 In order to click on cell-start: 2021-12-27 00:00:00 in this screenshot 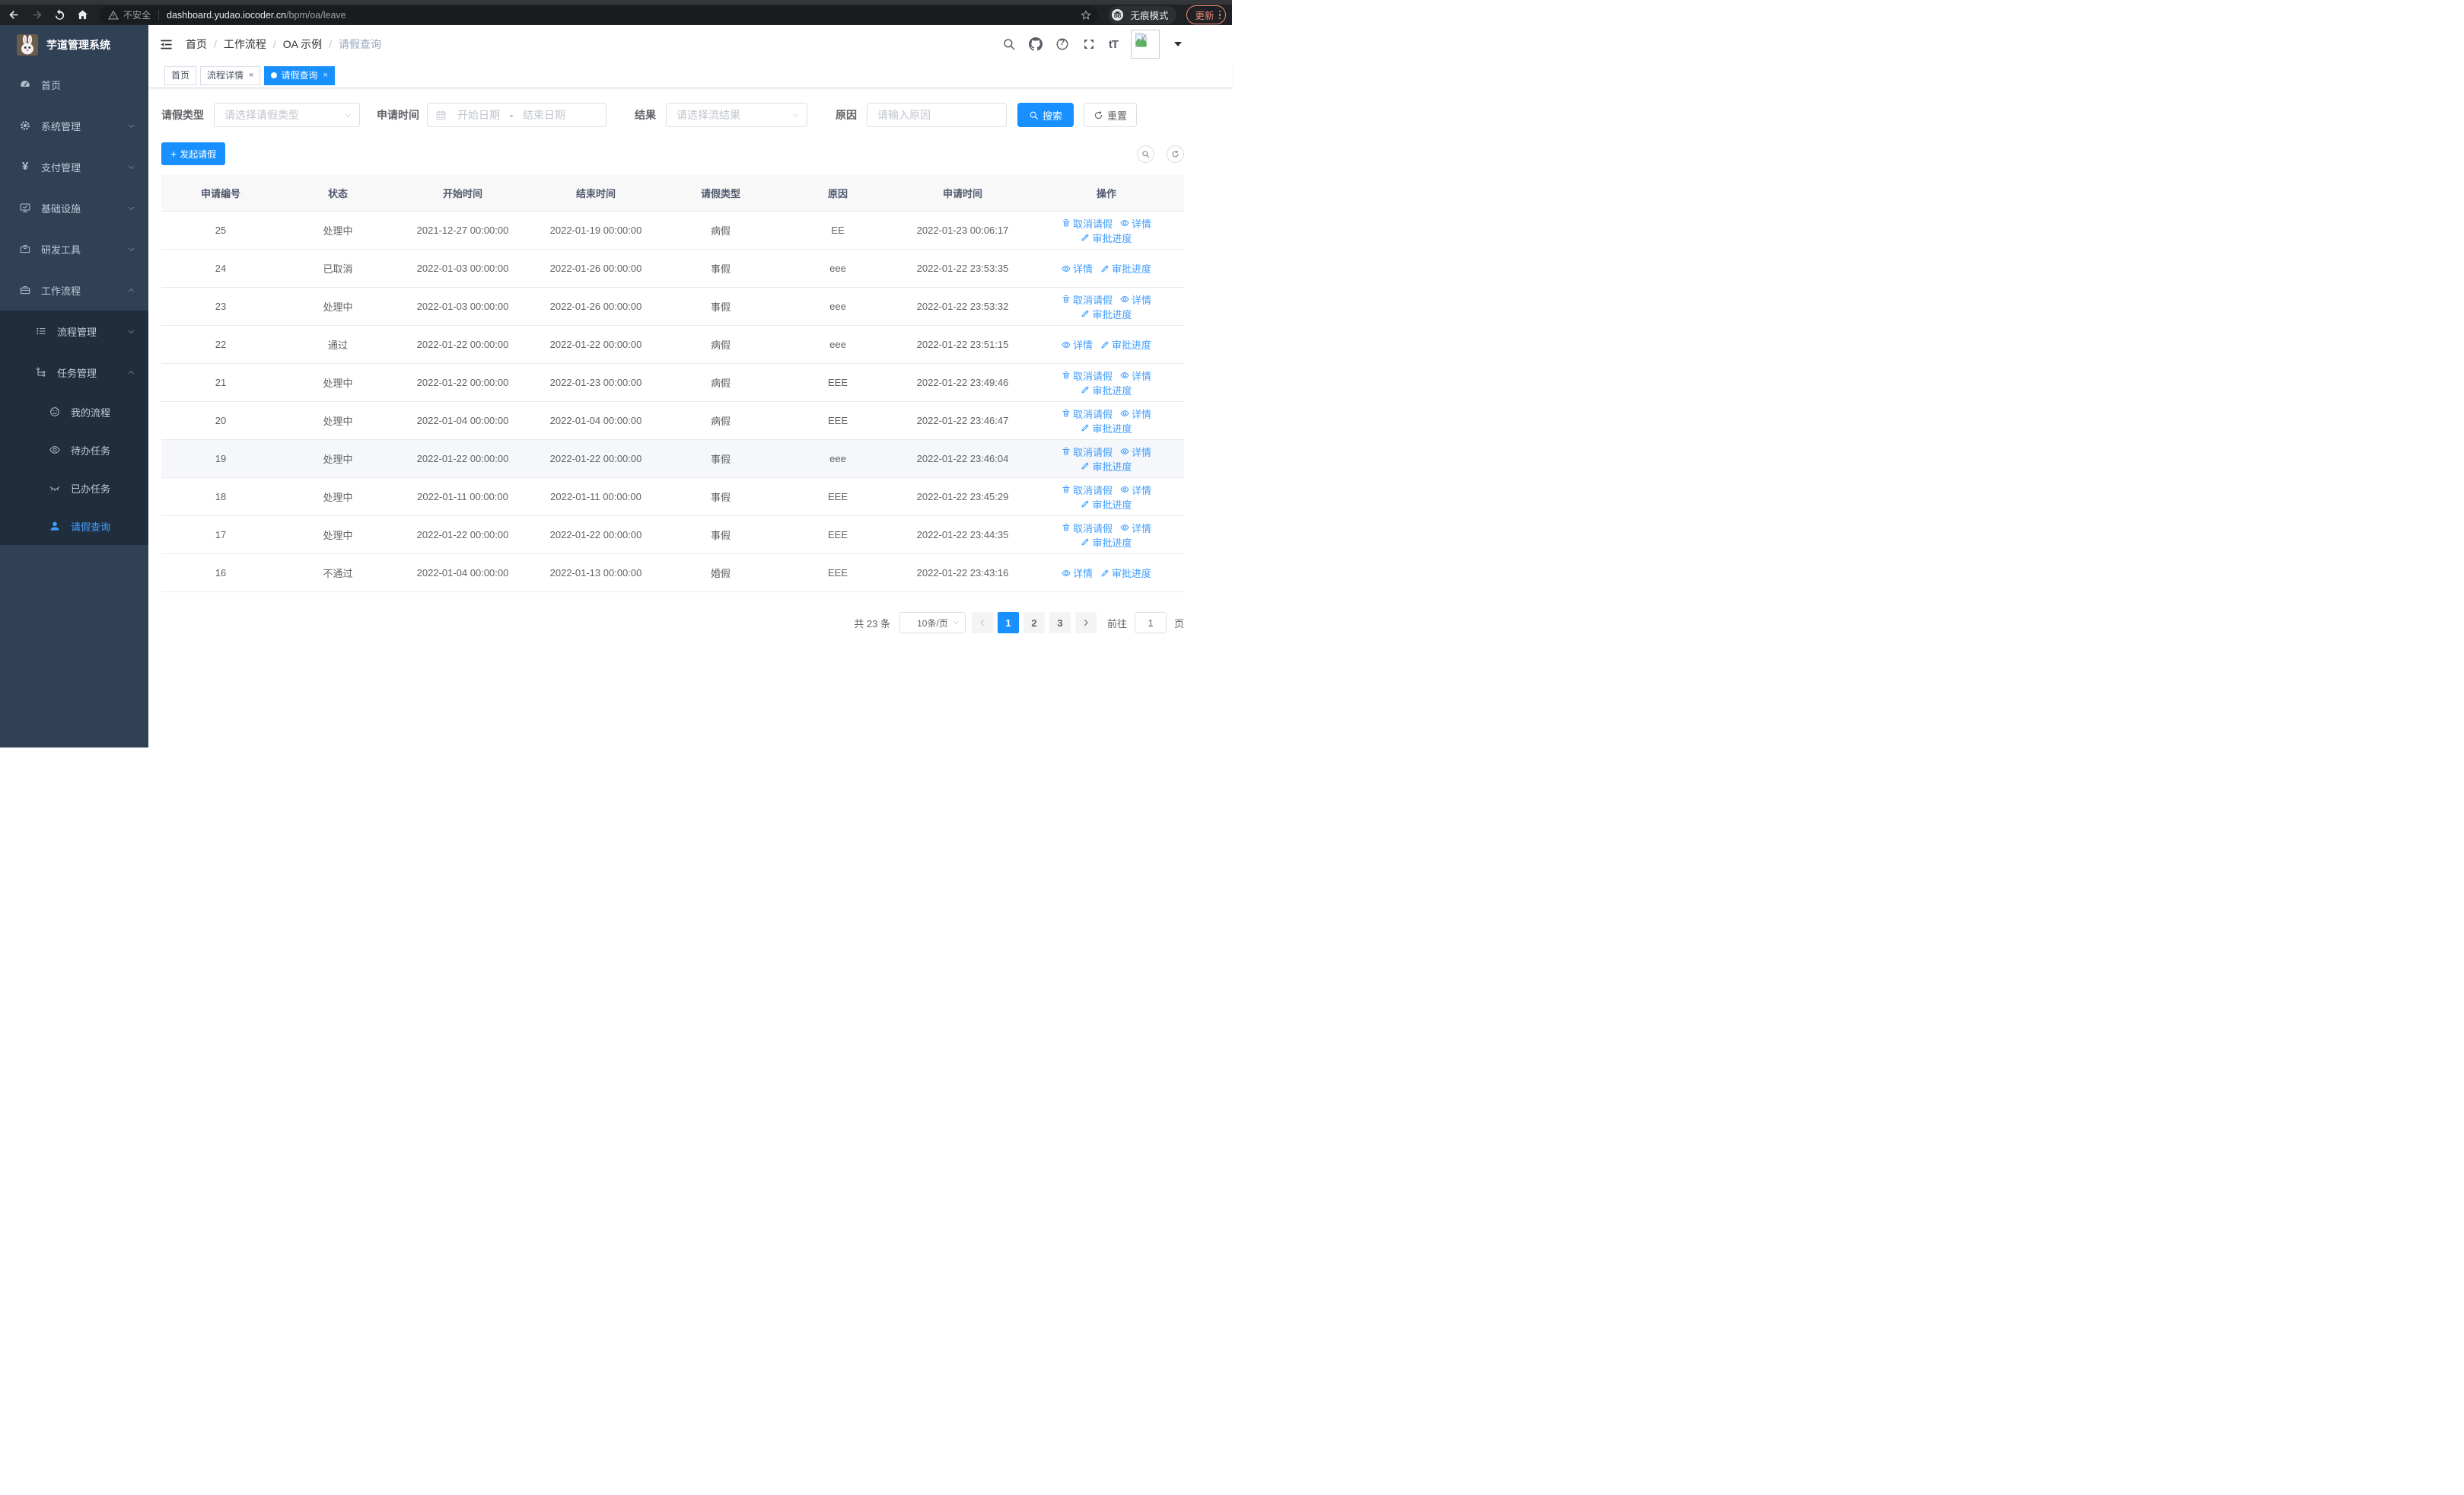, I will do `click(463, 230)`.